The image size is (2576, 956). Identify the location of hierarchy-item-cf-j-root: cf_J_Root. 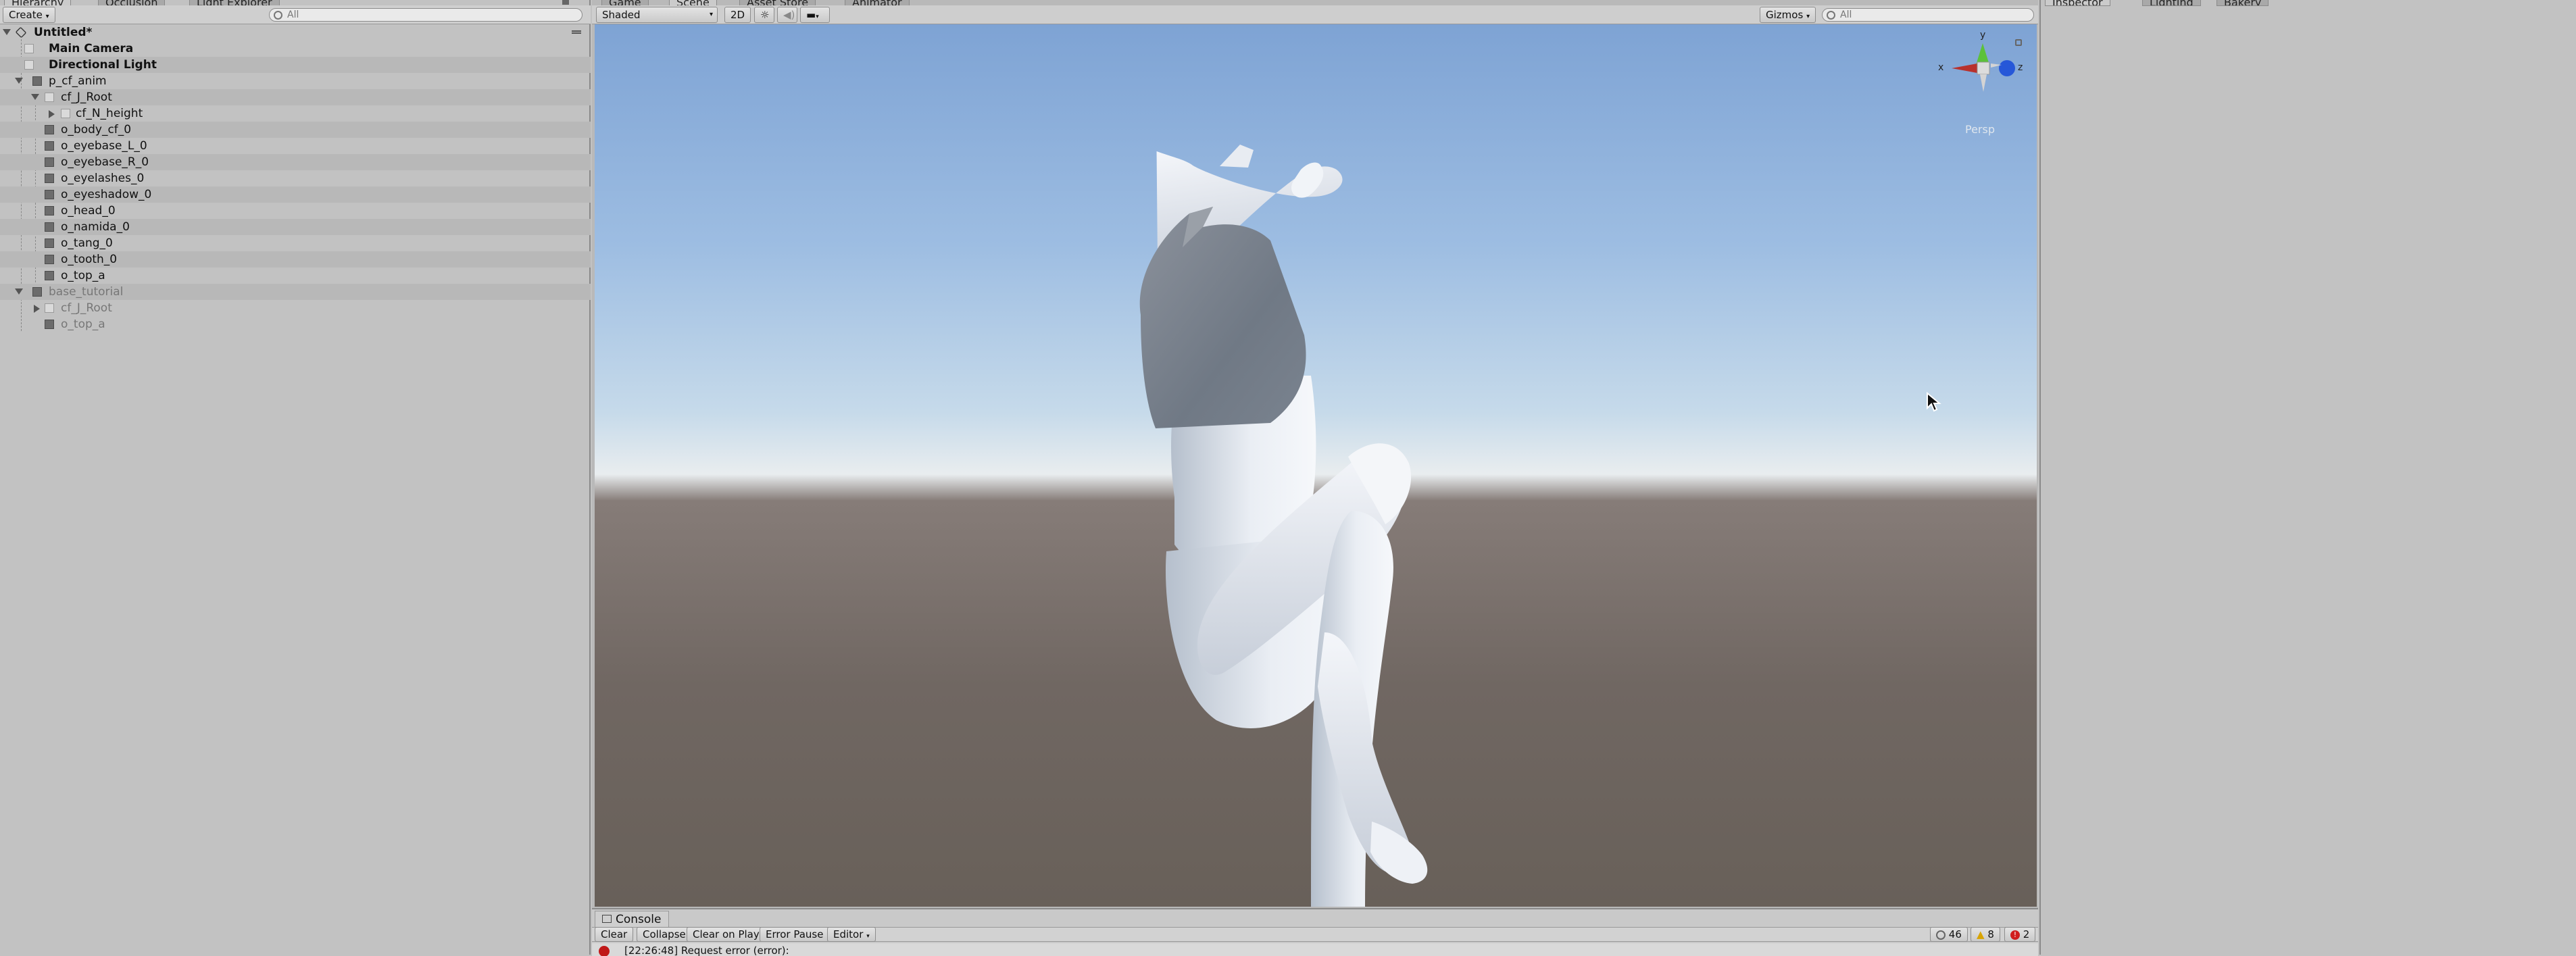
(296, 97).